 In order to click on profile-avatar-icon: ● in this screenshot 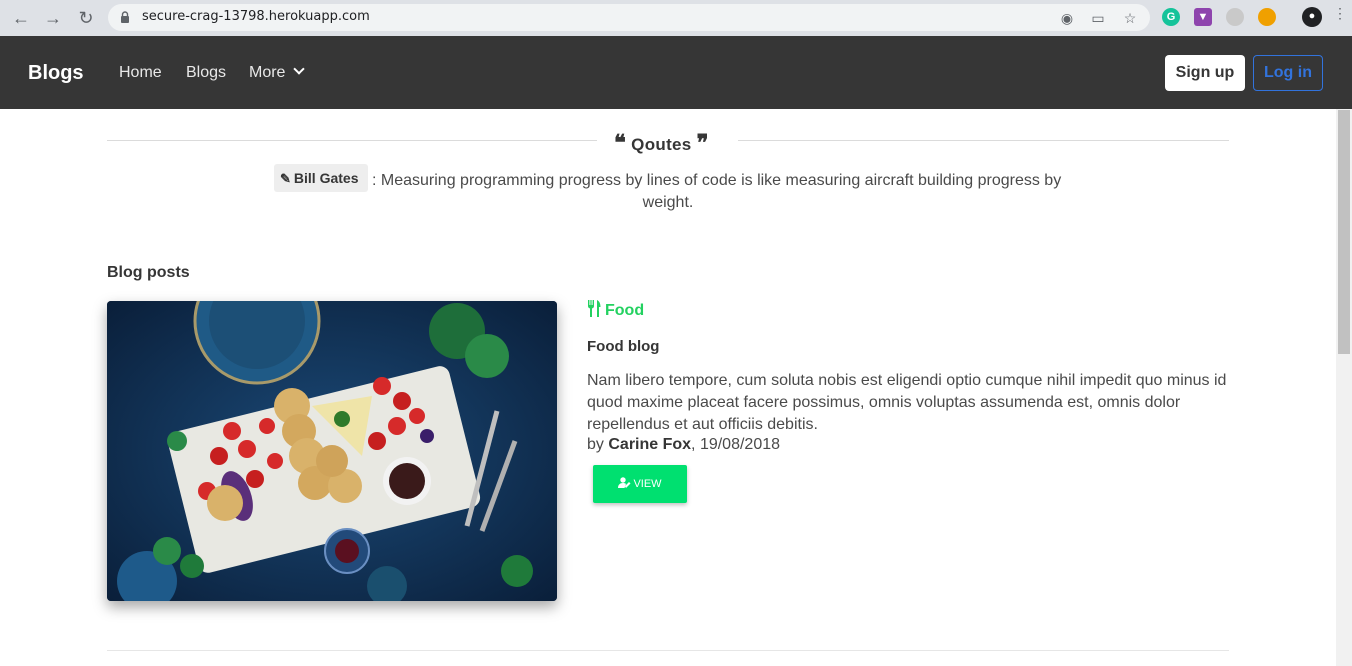, I will do `click(1312, 17)`.